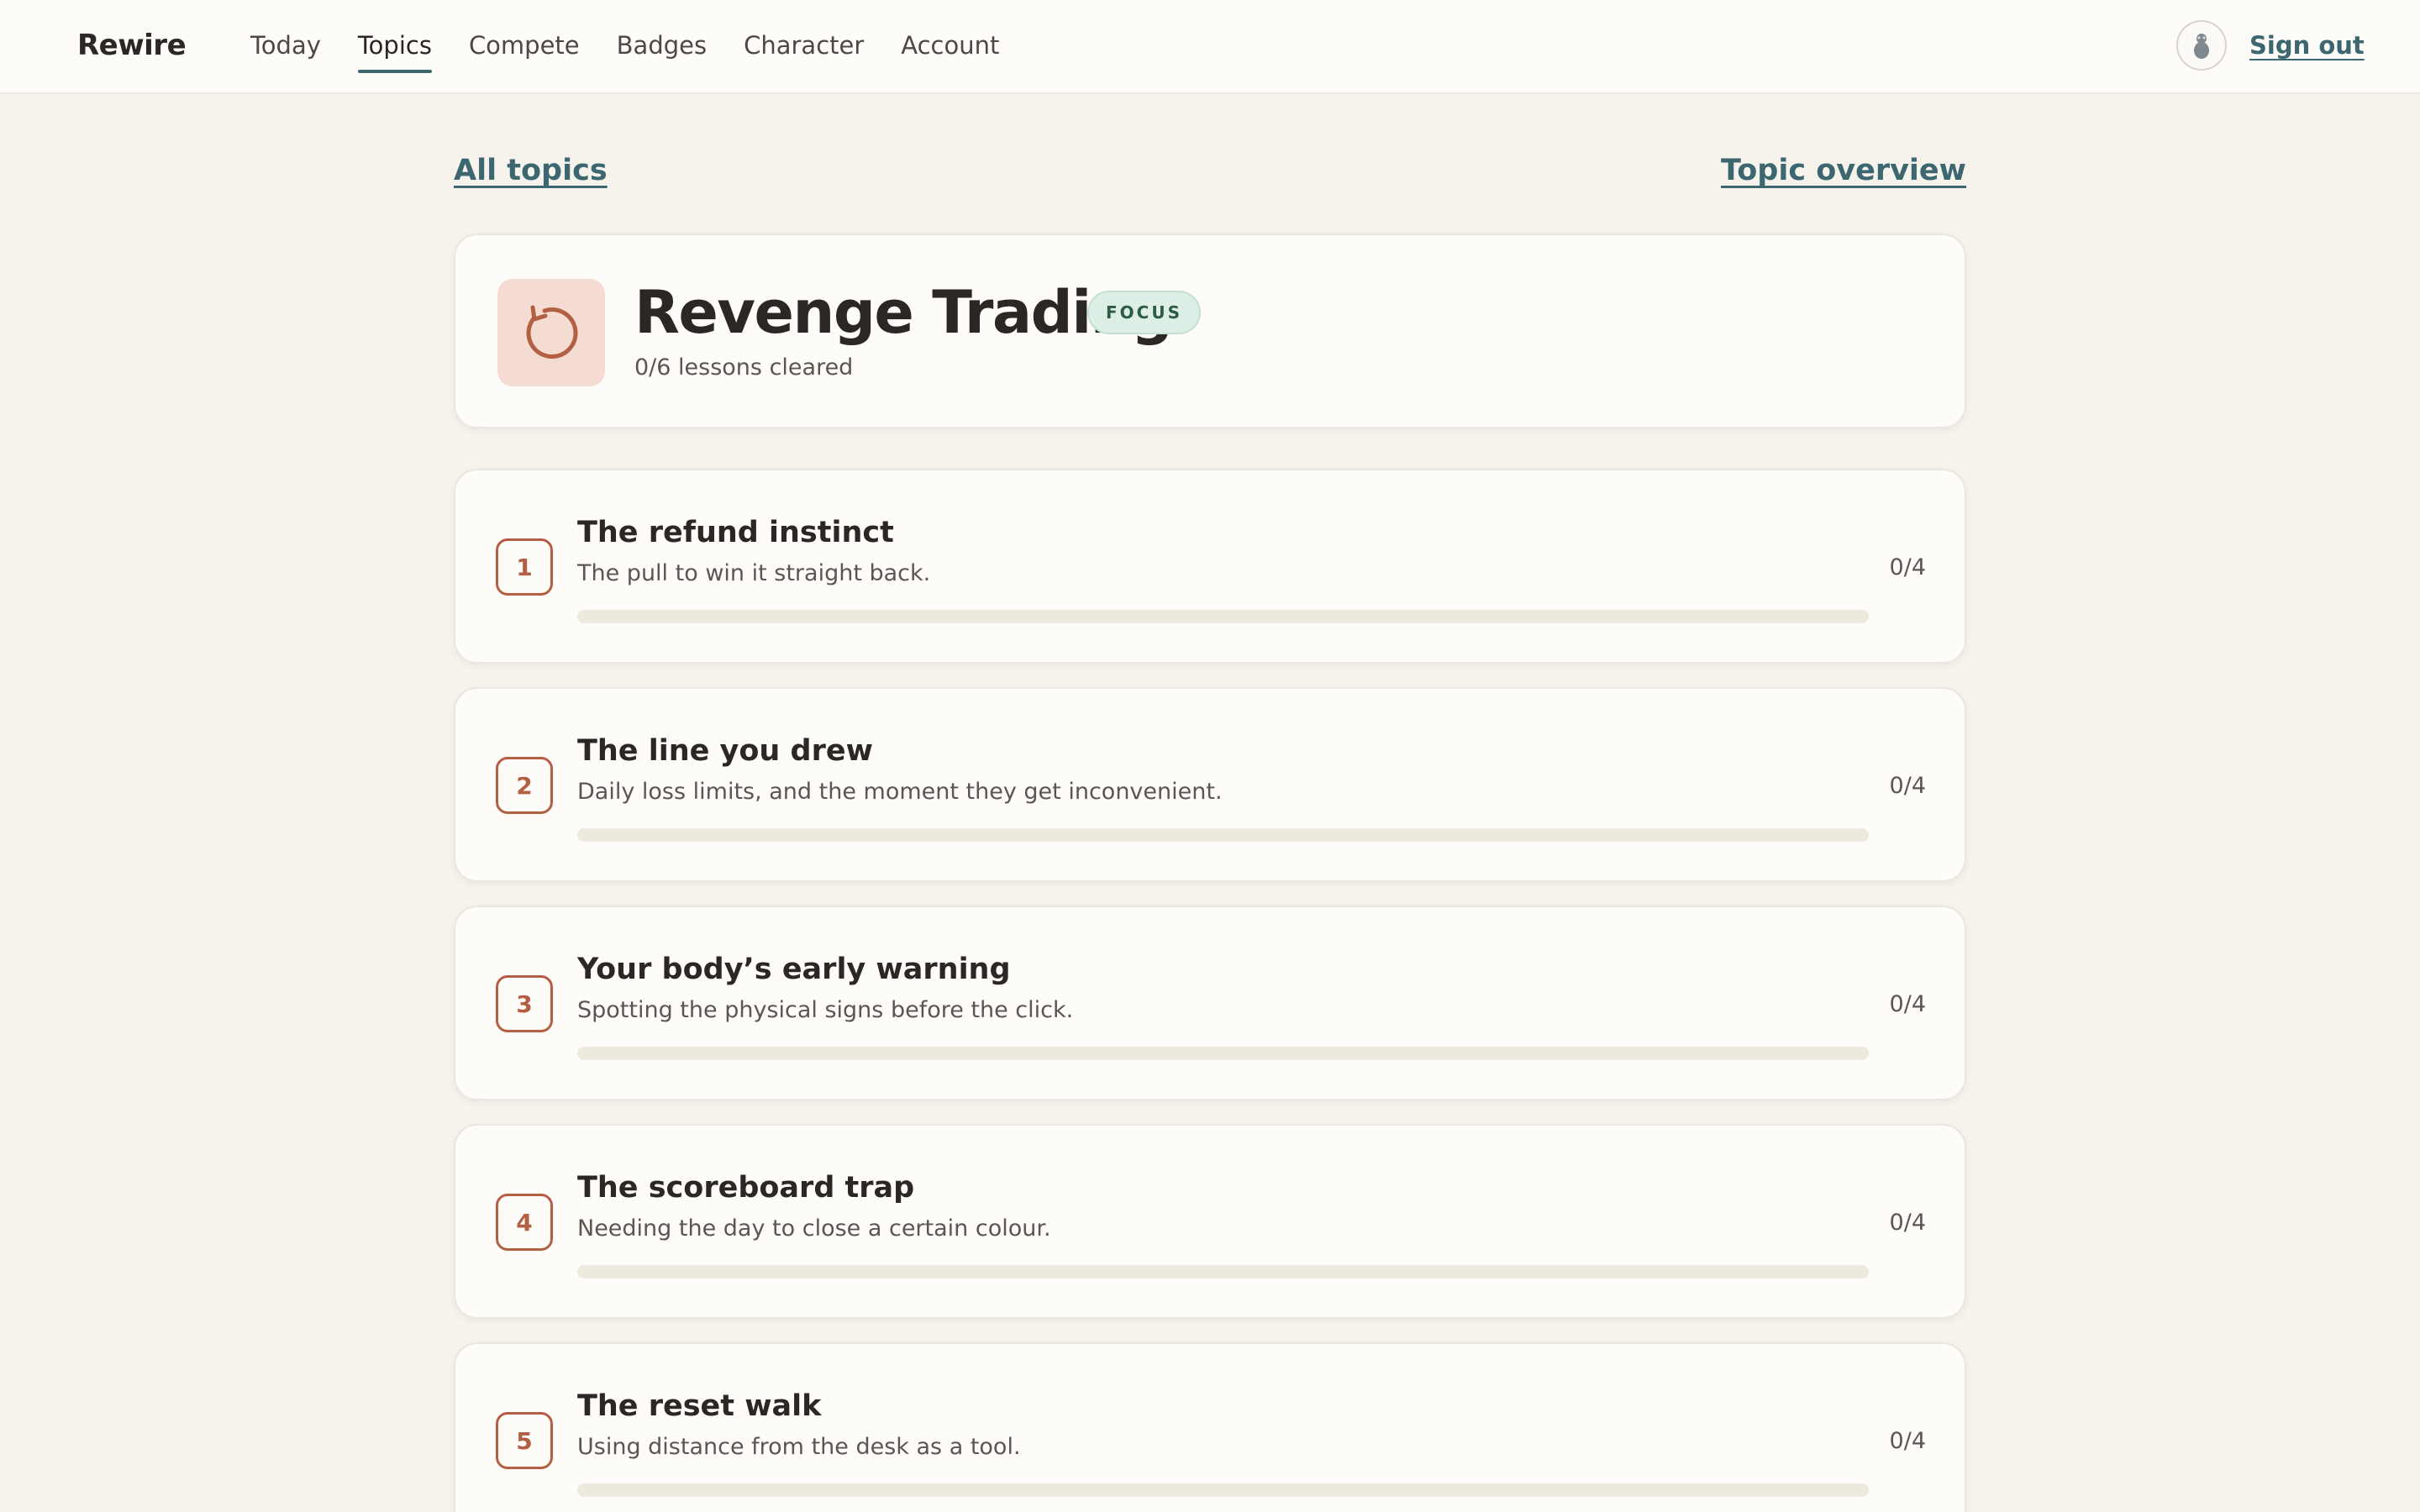 The width and height of the screenshot is (2420, 1512). What do you see at coordinates (524, 785) in the screenshot?
I see `lesson-number: 2` at bounding box center [524, 785].